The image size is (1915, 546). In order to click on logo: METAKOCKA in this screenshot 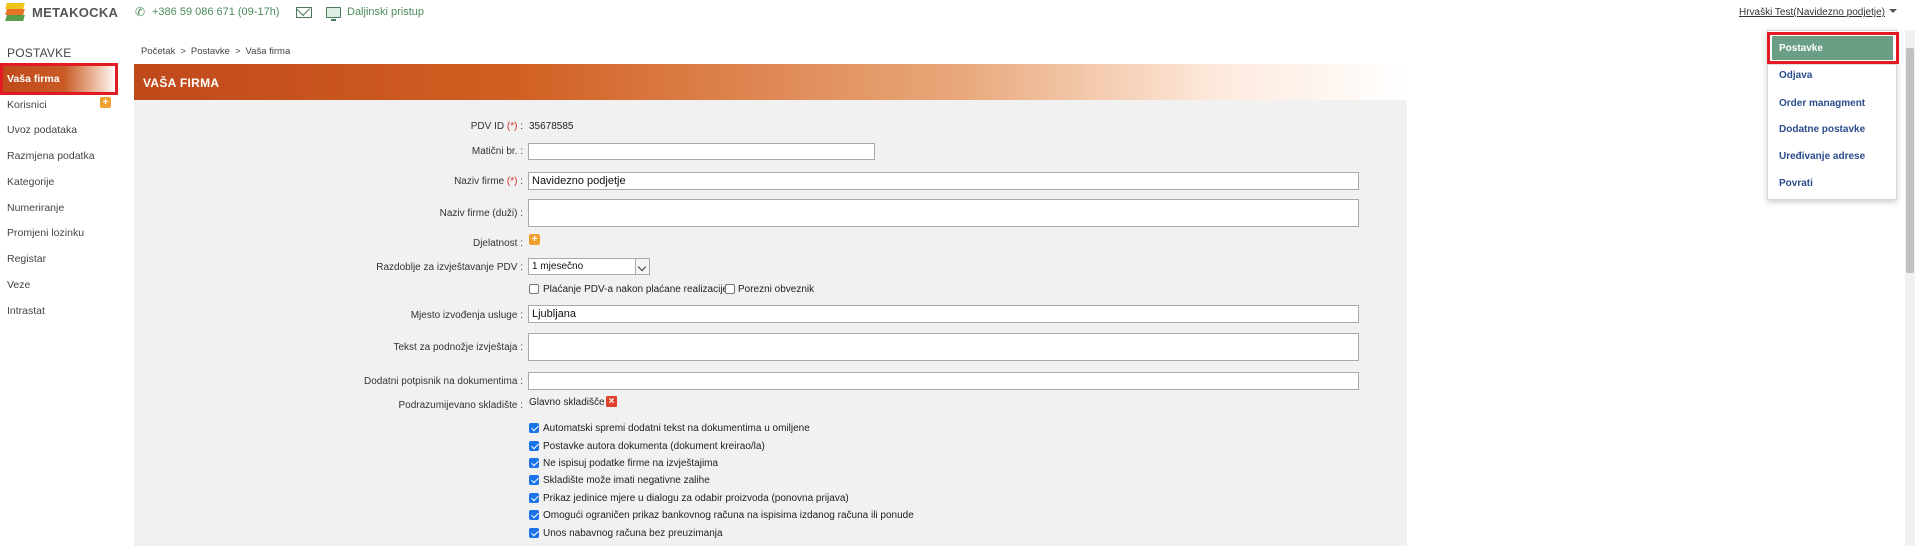, I will do `click(62, 12)`.